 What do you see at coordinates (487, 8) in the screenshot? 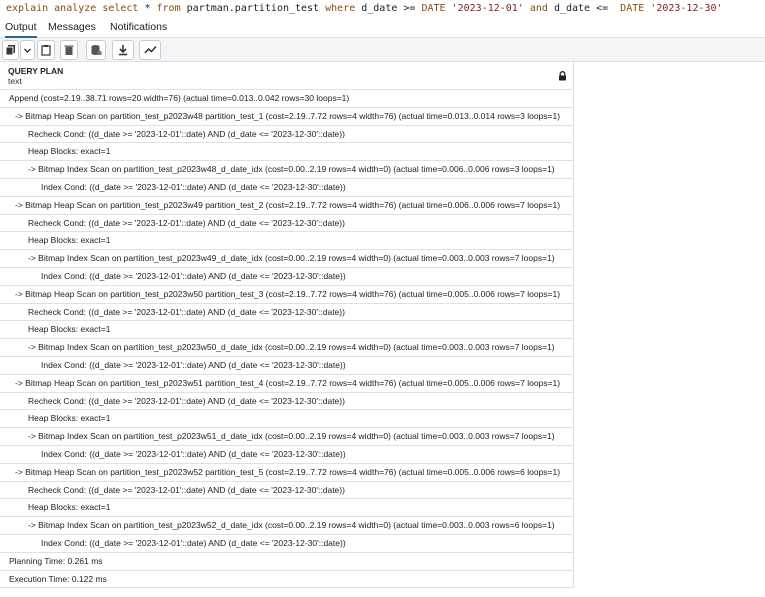
I see `sql-token: '2023-12-01'` at bounding box center [487, 8].